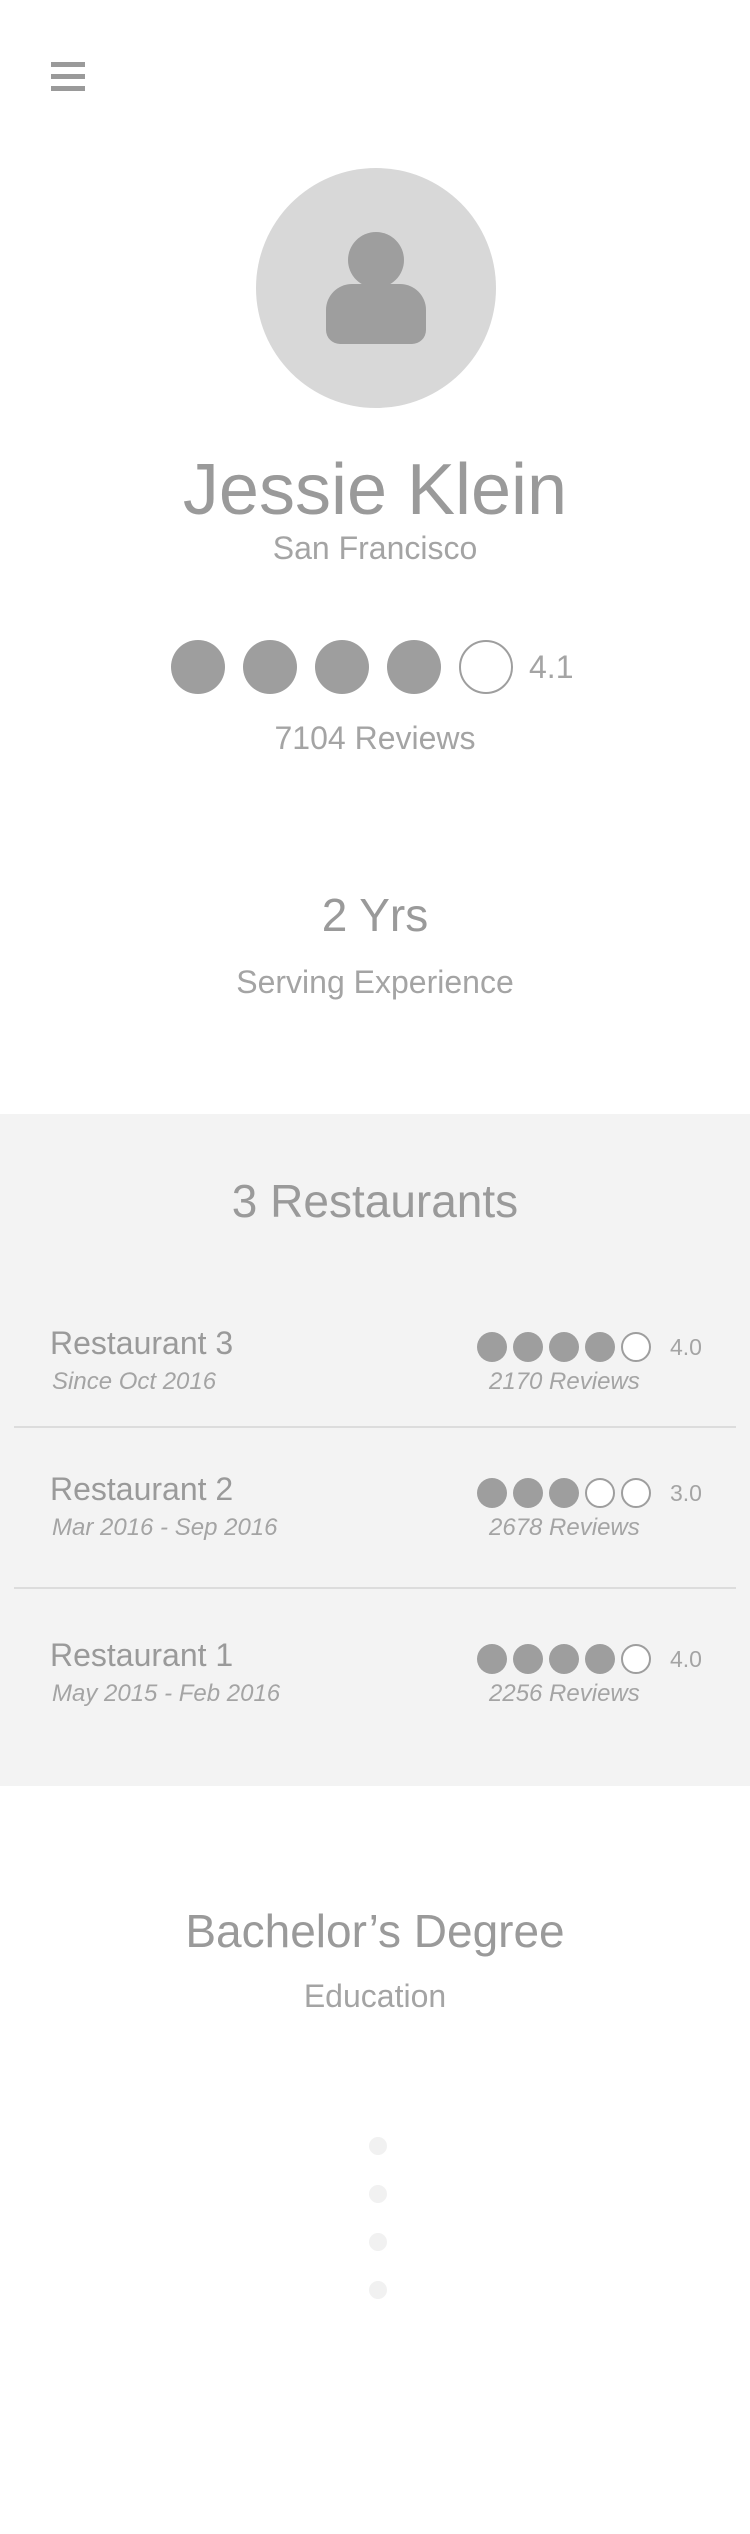 The height and width of the screenshot is (2534, 750). Describe the element at coordinates (564, 1693) in the screenshot. I see `restaurant-reviews: 2256 Reviews` at that location.